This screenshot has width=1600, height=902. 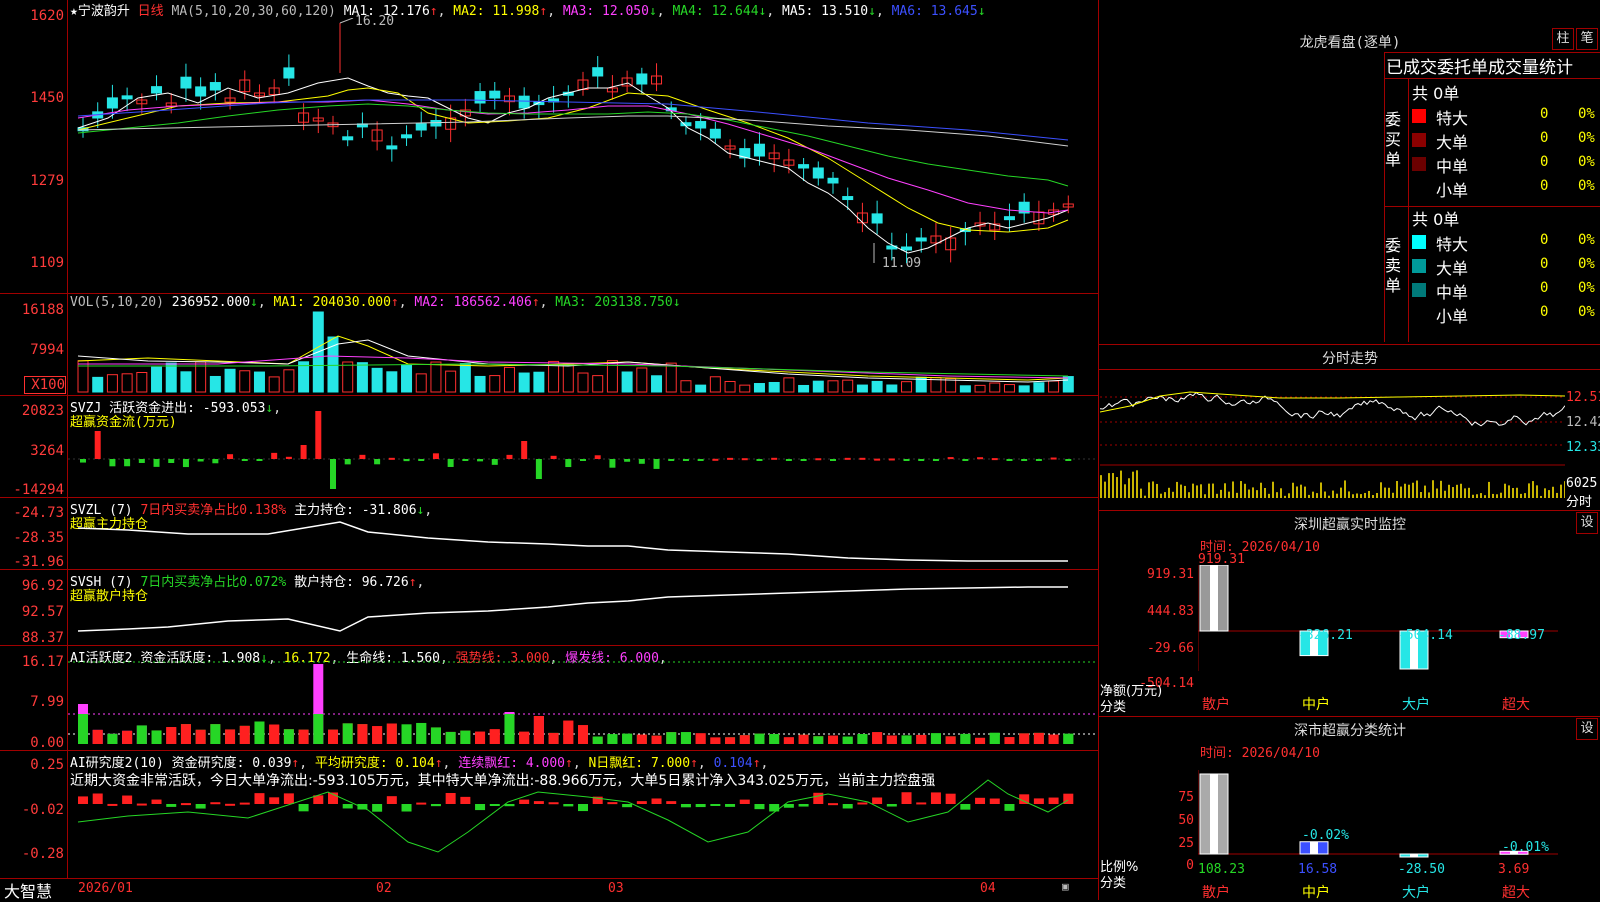 I want to click on lock-icon: ▣, so click(x=1065, y=886).